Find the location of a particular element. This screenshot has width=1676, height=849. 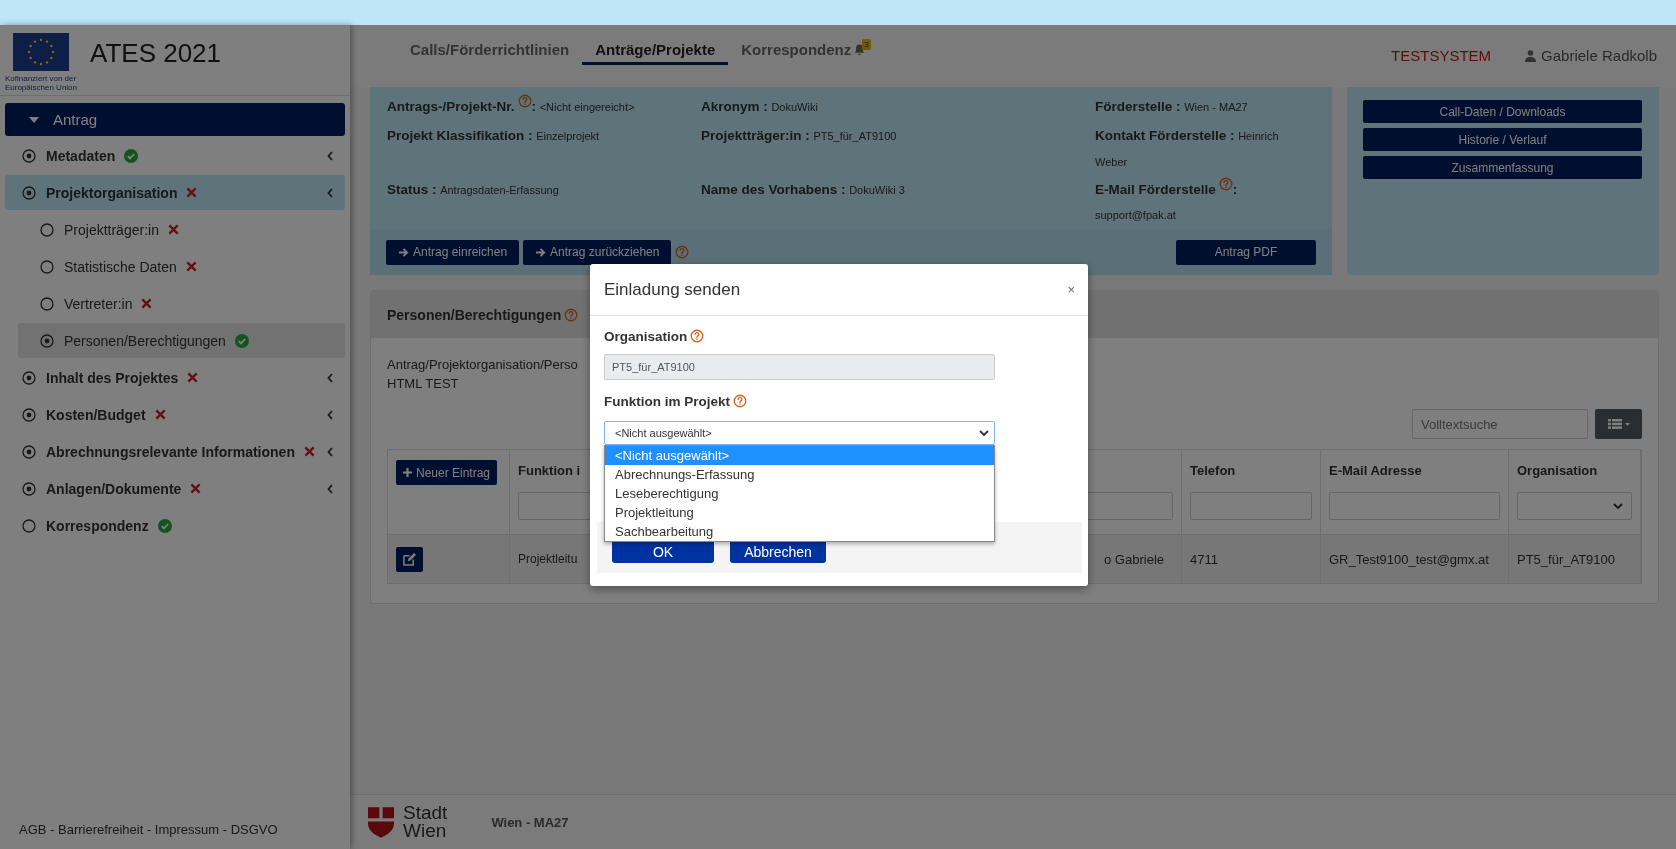

sidebar-item: Abrechnungsrelevante Informationen is located at coordinates (175, 451).